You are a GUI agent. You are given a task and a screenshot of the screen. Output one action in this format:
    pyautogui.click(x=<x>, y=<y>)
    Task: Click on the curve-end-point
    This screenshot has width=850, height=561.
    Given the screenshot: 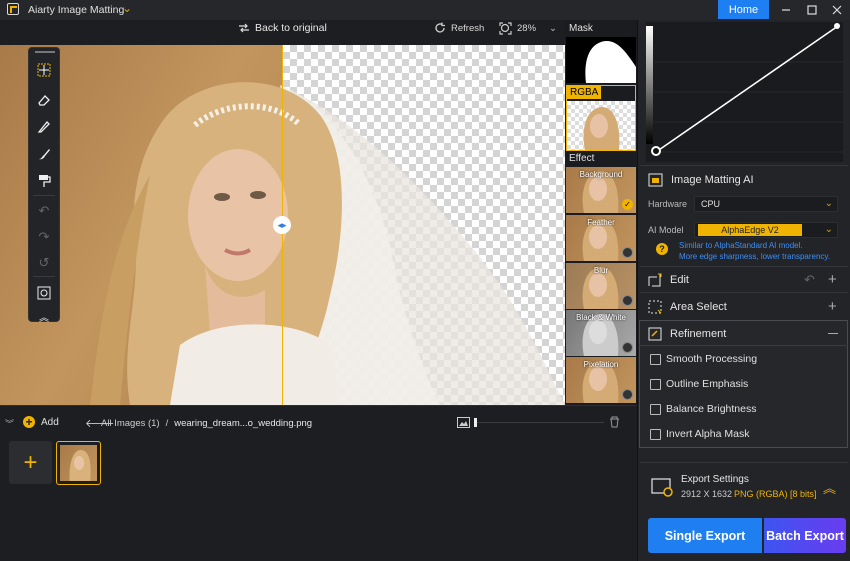 What is the action you would take?
    pyautogui.click(x=837, y=26)
    